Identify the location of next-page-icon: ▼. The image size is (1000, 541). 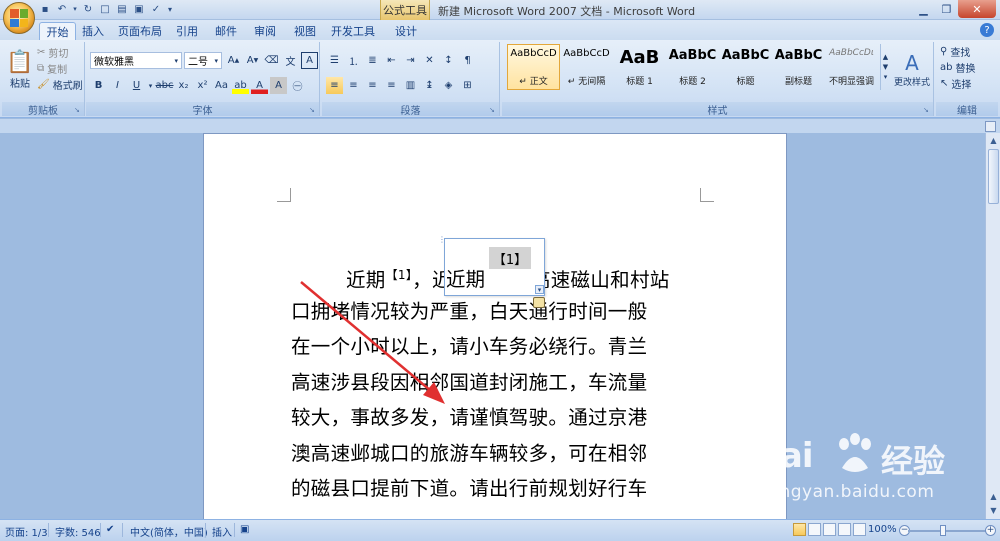
(993, 510).